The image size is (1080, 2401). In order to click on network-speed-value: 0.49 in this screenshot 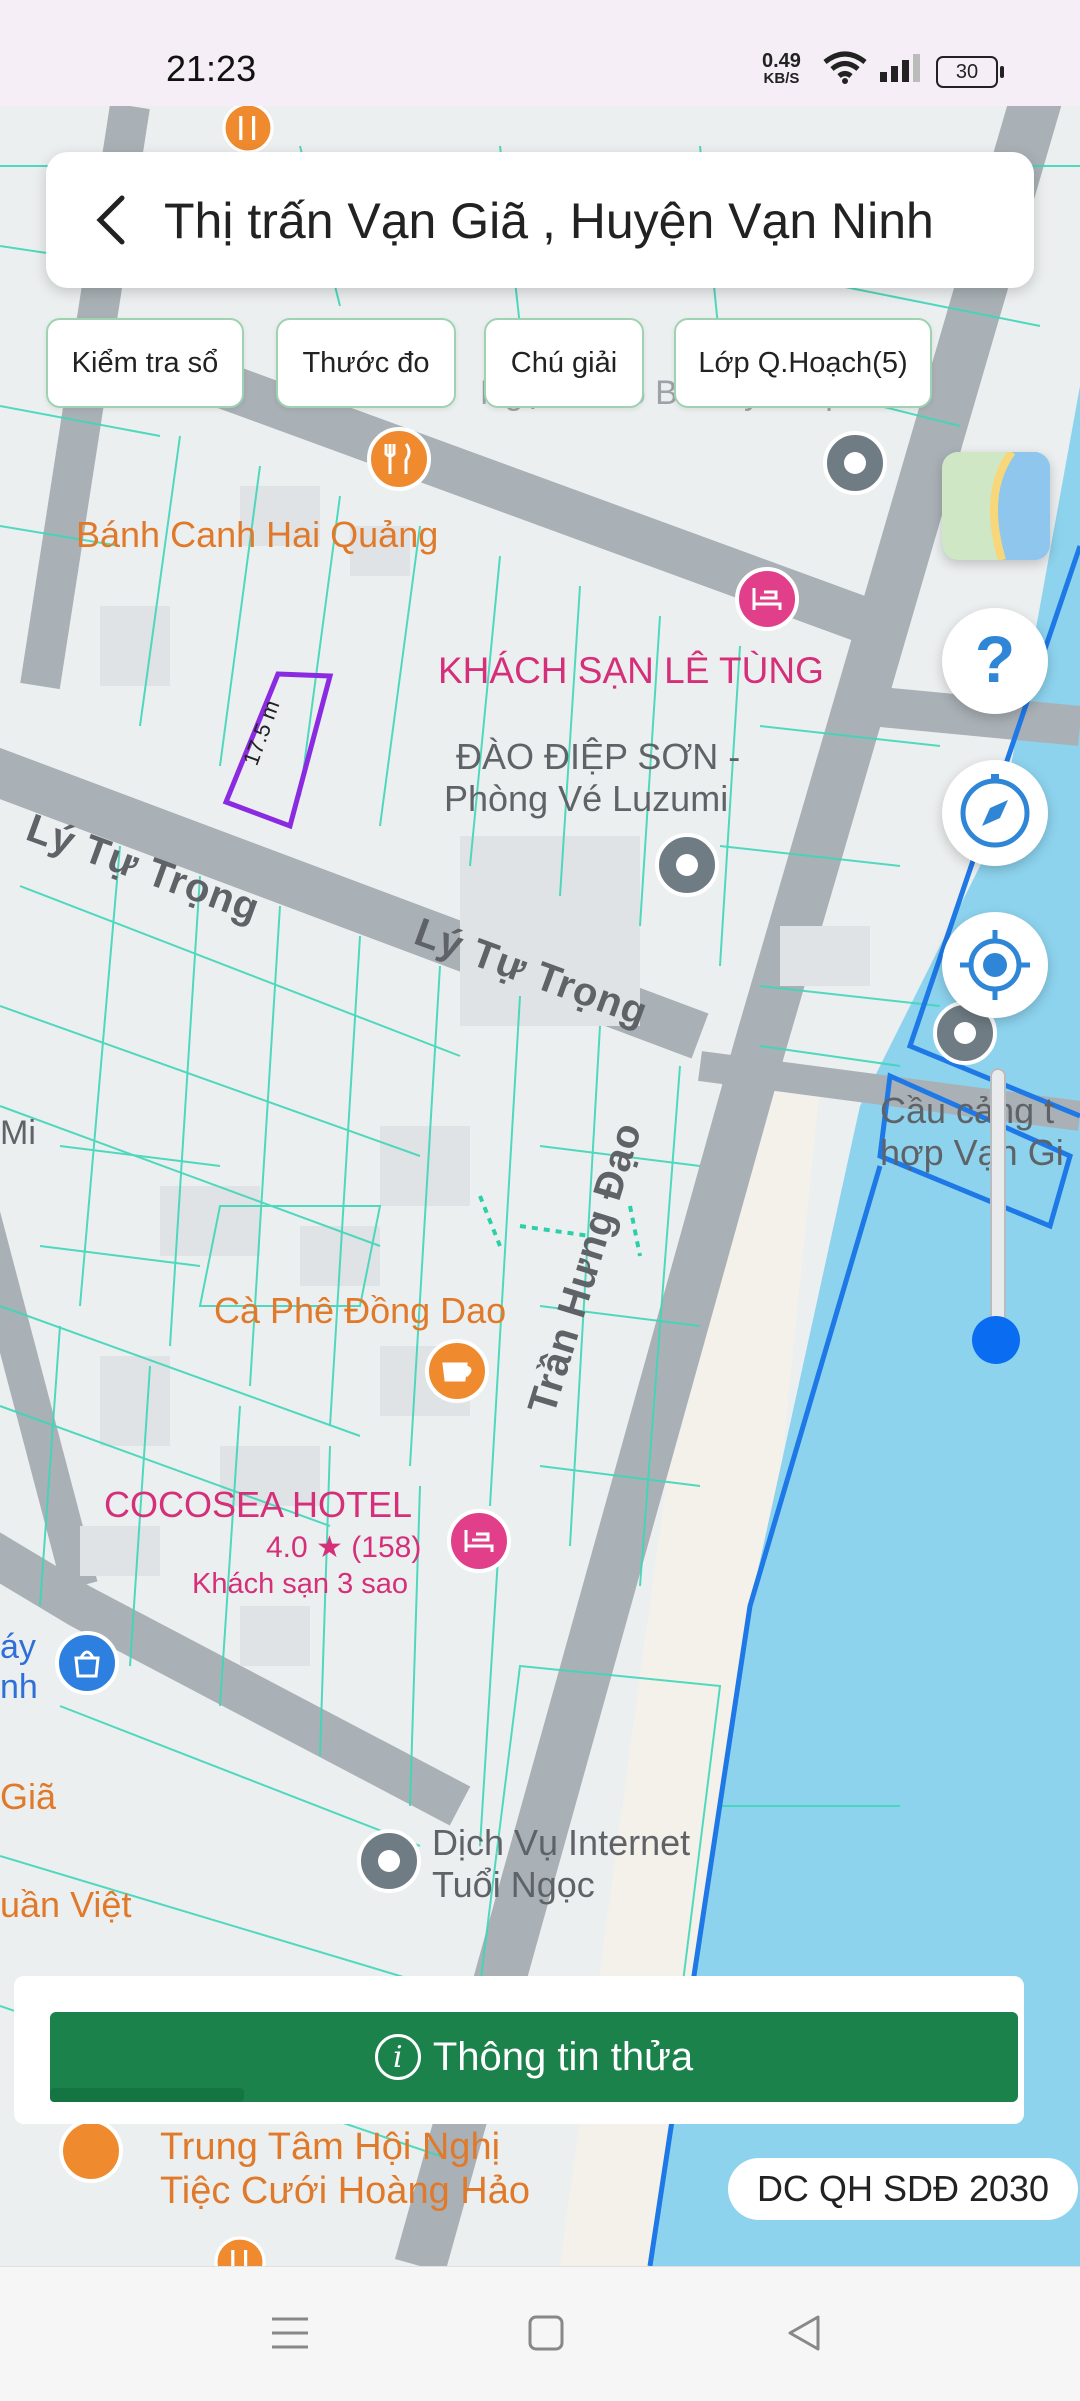, I will do `click(781, 61)`.